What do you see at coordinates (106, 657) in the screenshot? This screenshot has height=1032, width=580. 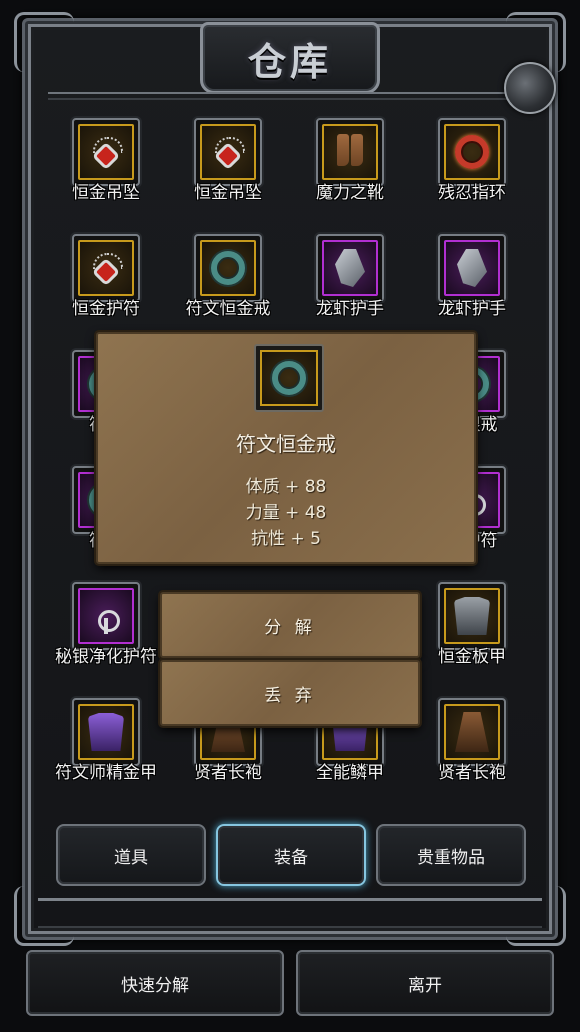 I see `item-name: 秘银净化护符` at bounding box center [106, 657].